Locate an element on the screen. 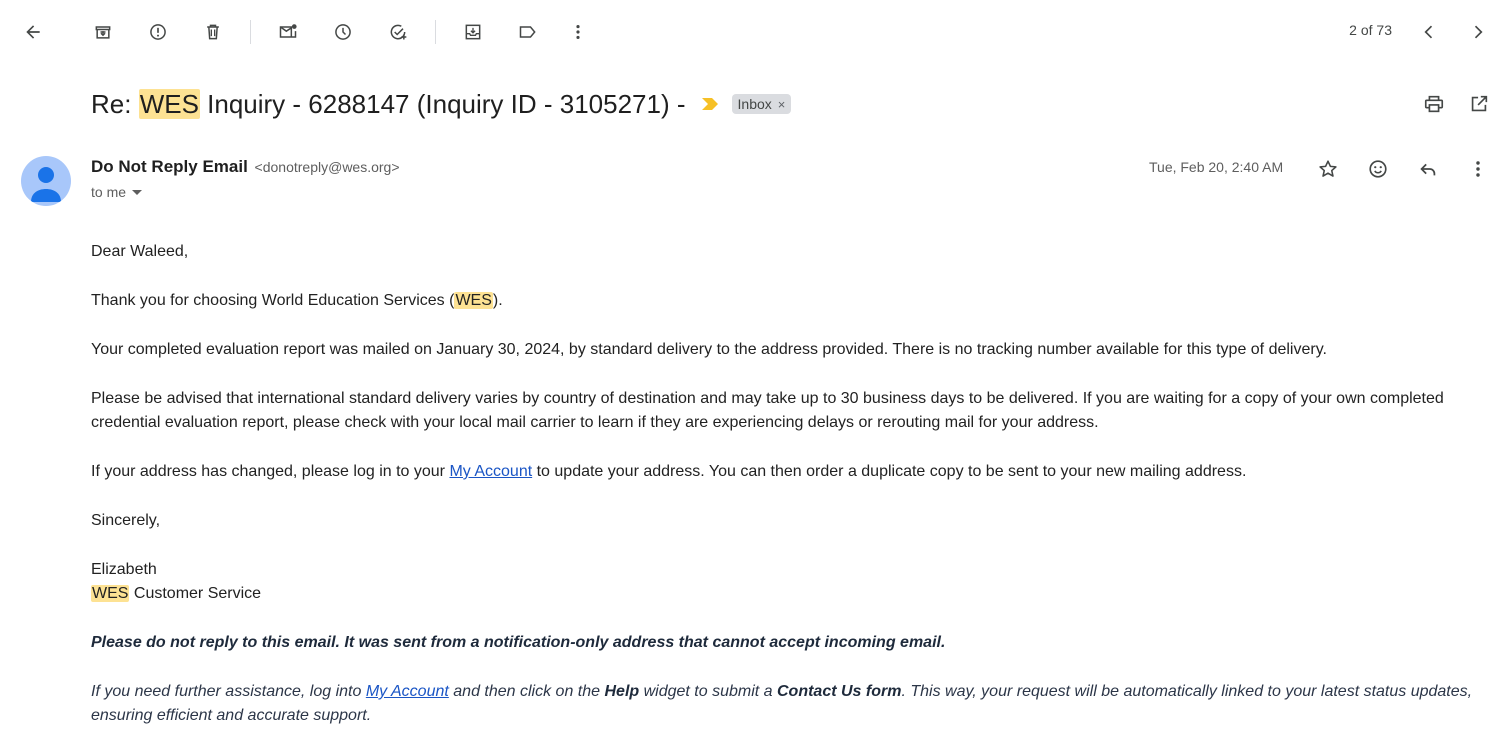 The height and width of the screenshot is (753, 1512). add-task-icon is located at coordinates (398, 32).